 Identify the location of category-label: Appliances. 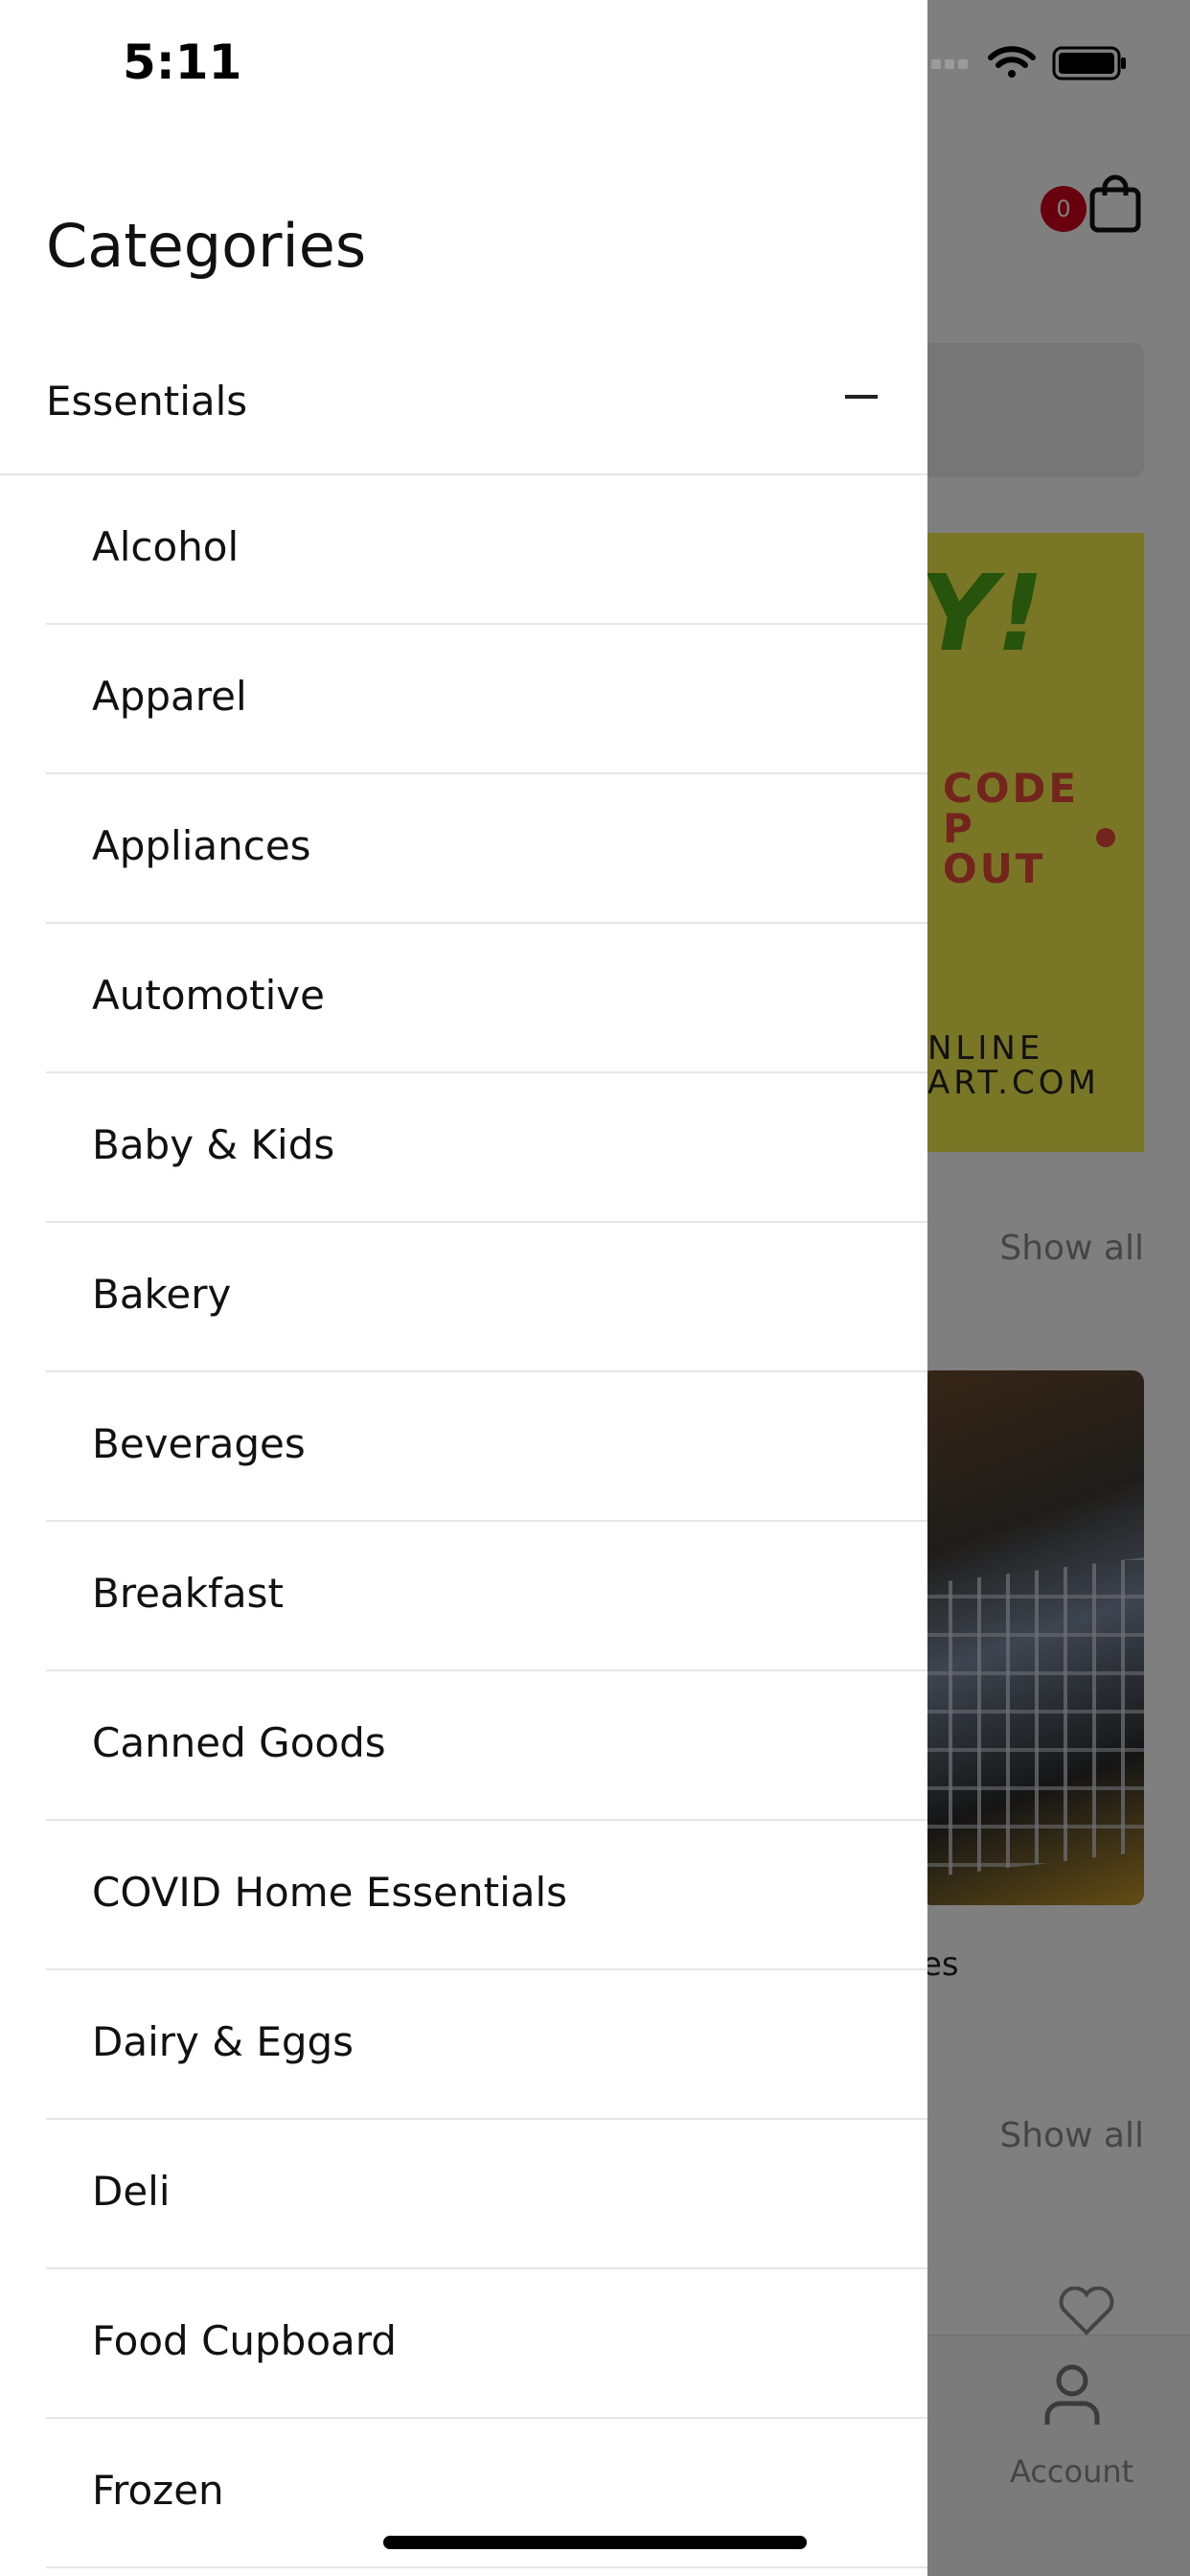
(202, 845).